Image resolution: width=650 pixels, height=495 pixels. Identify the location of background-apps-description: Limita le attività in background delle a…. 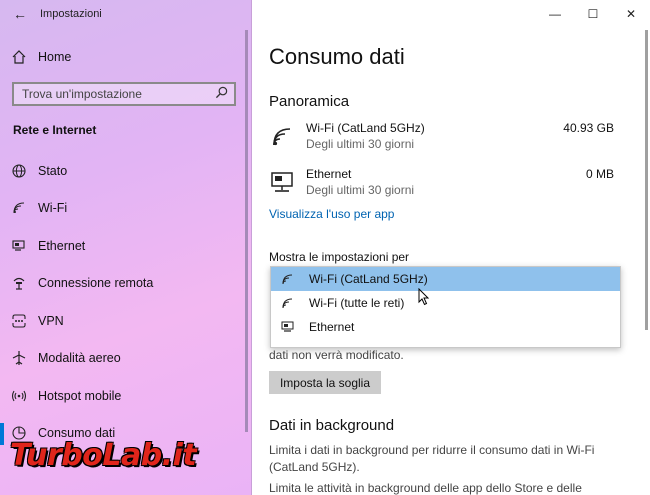
(425, 488).